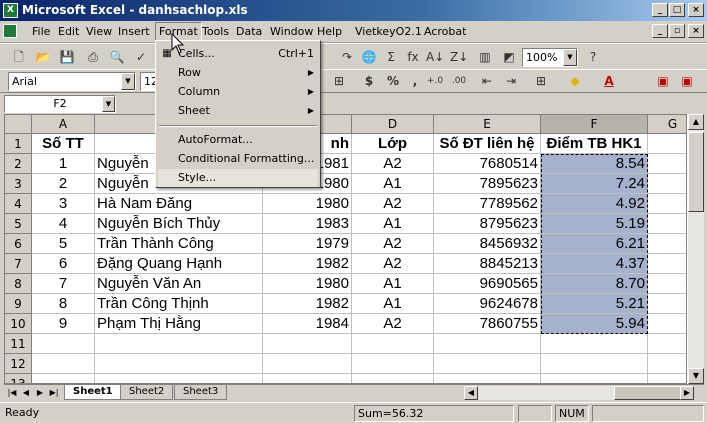 The image size is (707, 423). Describe the element at coordinates (307, 244) in the screenshot. I see `cell-birth-year: 1979` at that location.